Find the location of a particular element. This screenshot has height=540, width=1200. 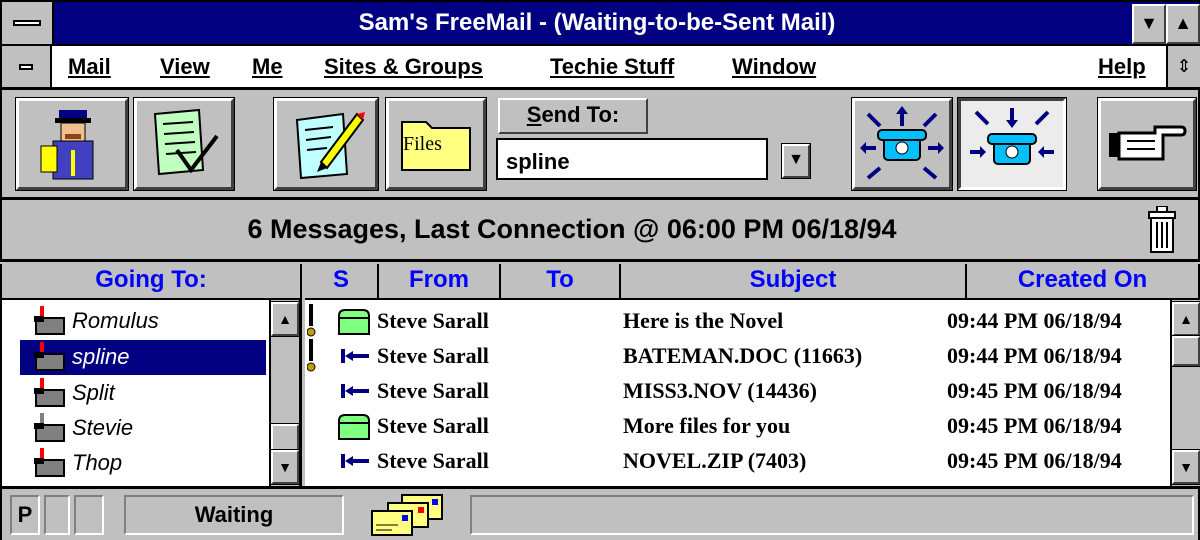

menu-mail: Mail is located at coordinates (89, 67).